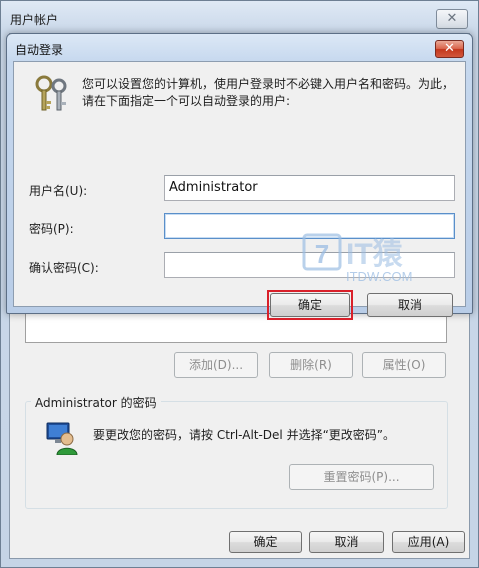 The height and width of the screenshot is (568, 479). I want to click on password-label: 密码(P):, so click(51, 229).